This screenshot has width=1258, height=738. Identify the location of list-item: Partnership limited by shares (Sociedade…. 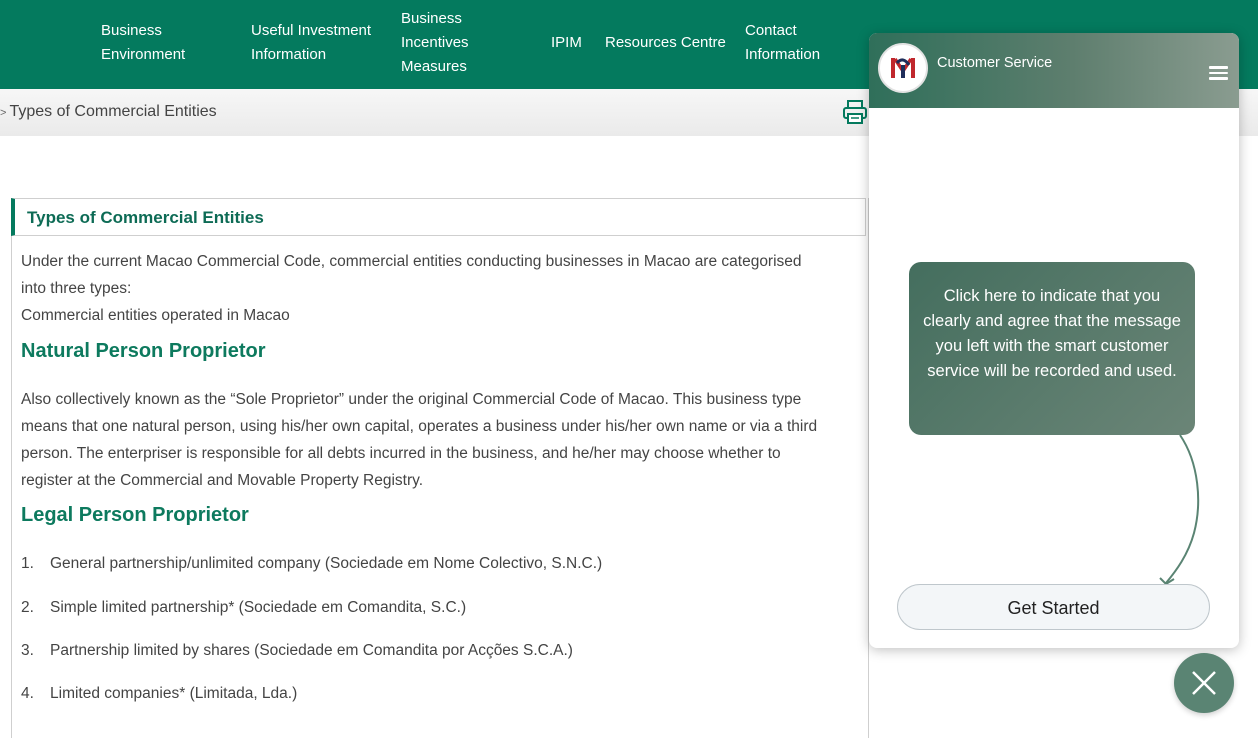
(311, 650).